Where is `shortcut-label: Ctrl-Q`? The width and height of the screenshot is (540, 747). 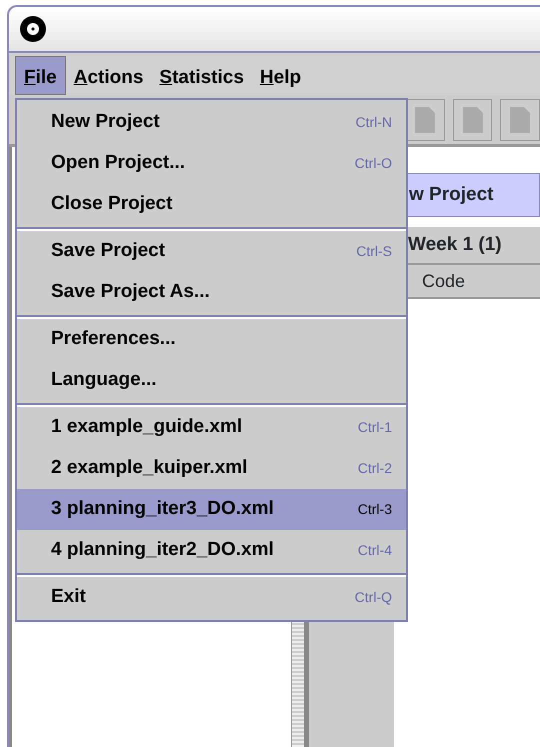
shortcut-label: Ctrl-Q is located at coordinates (373, 597).